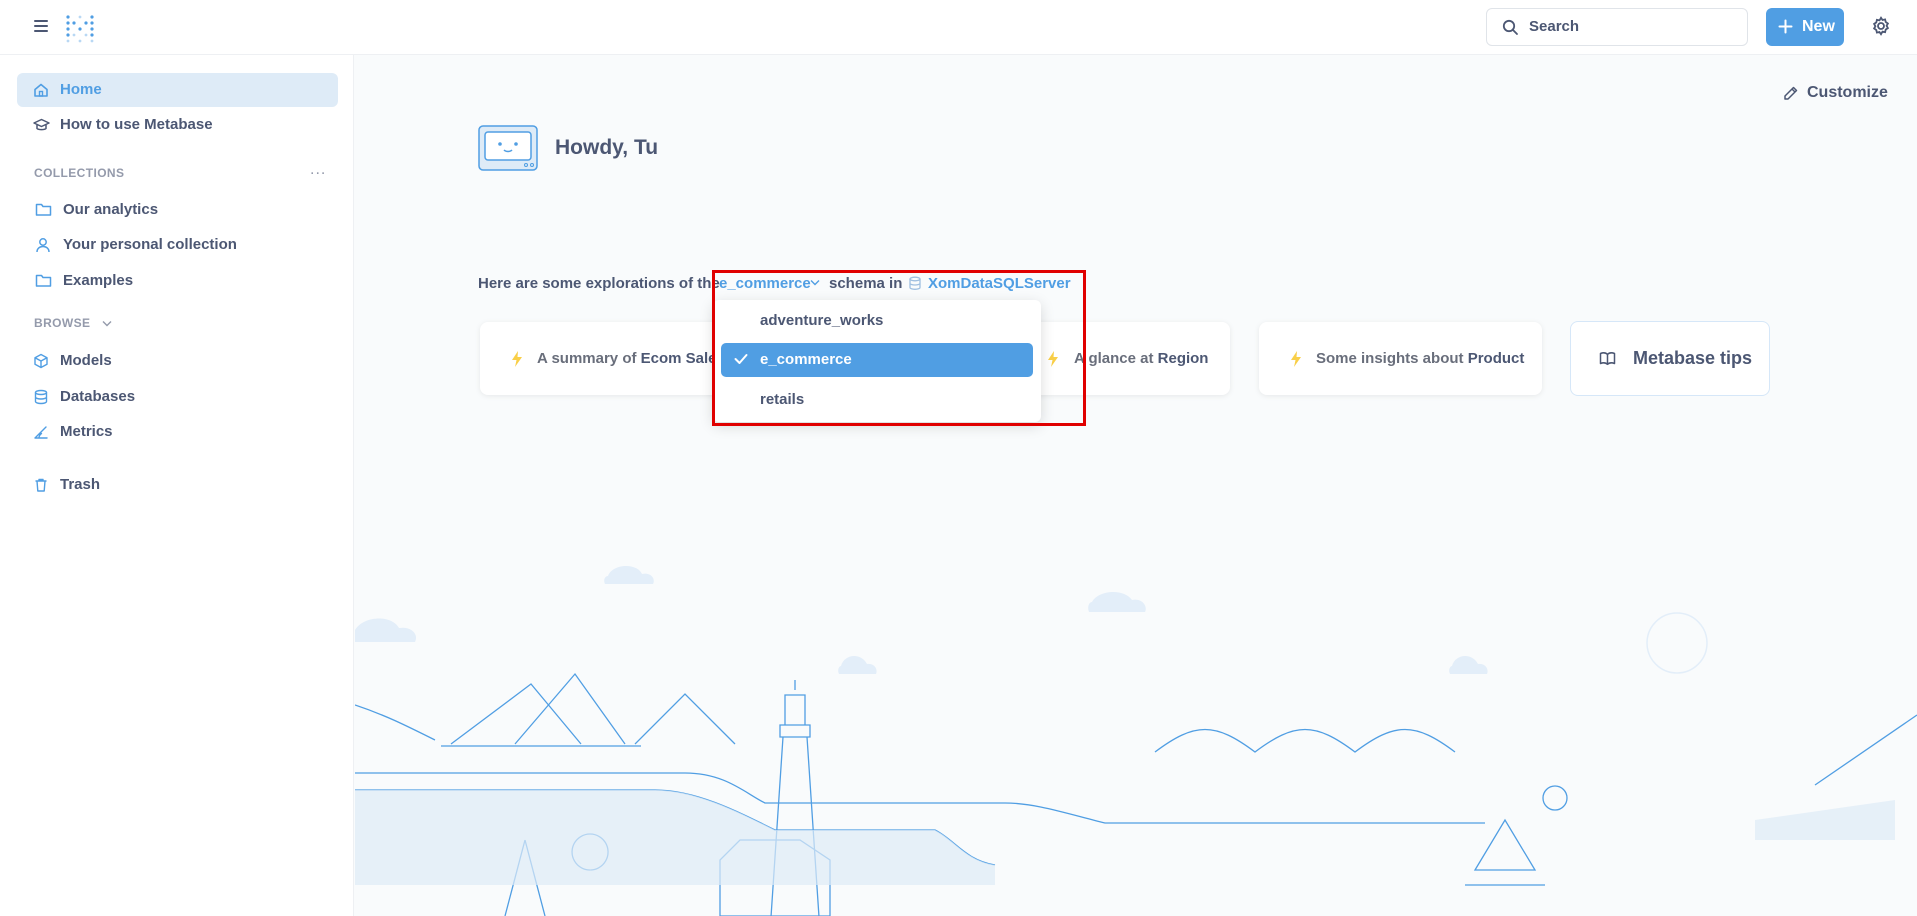 The height and width of the screenshot is (916, 1917). Describe the element at coordinates (43, 245) in the screenshot. I see `person-icon` at that location.